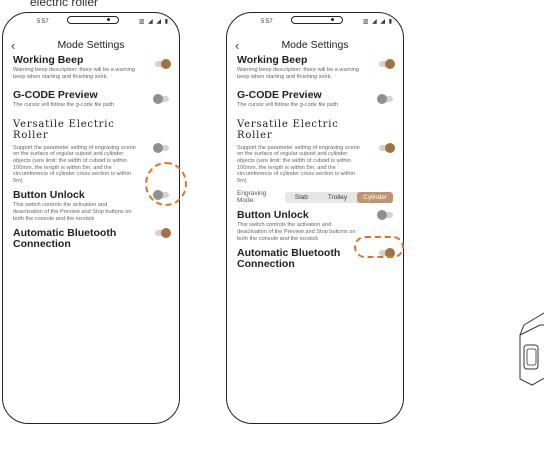 The height and width of the screenshot is (473, 544). I want to click on mode-trolley: Trolley, so click(337, 197).